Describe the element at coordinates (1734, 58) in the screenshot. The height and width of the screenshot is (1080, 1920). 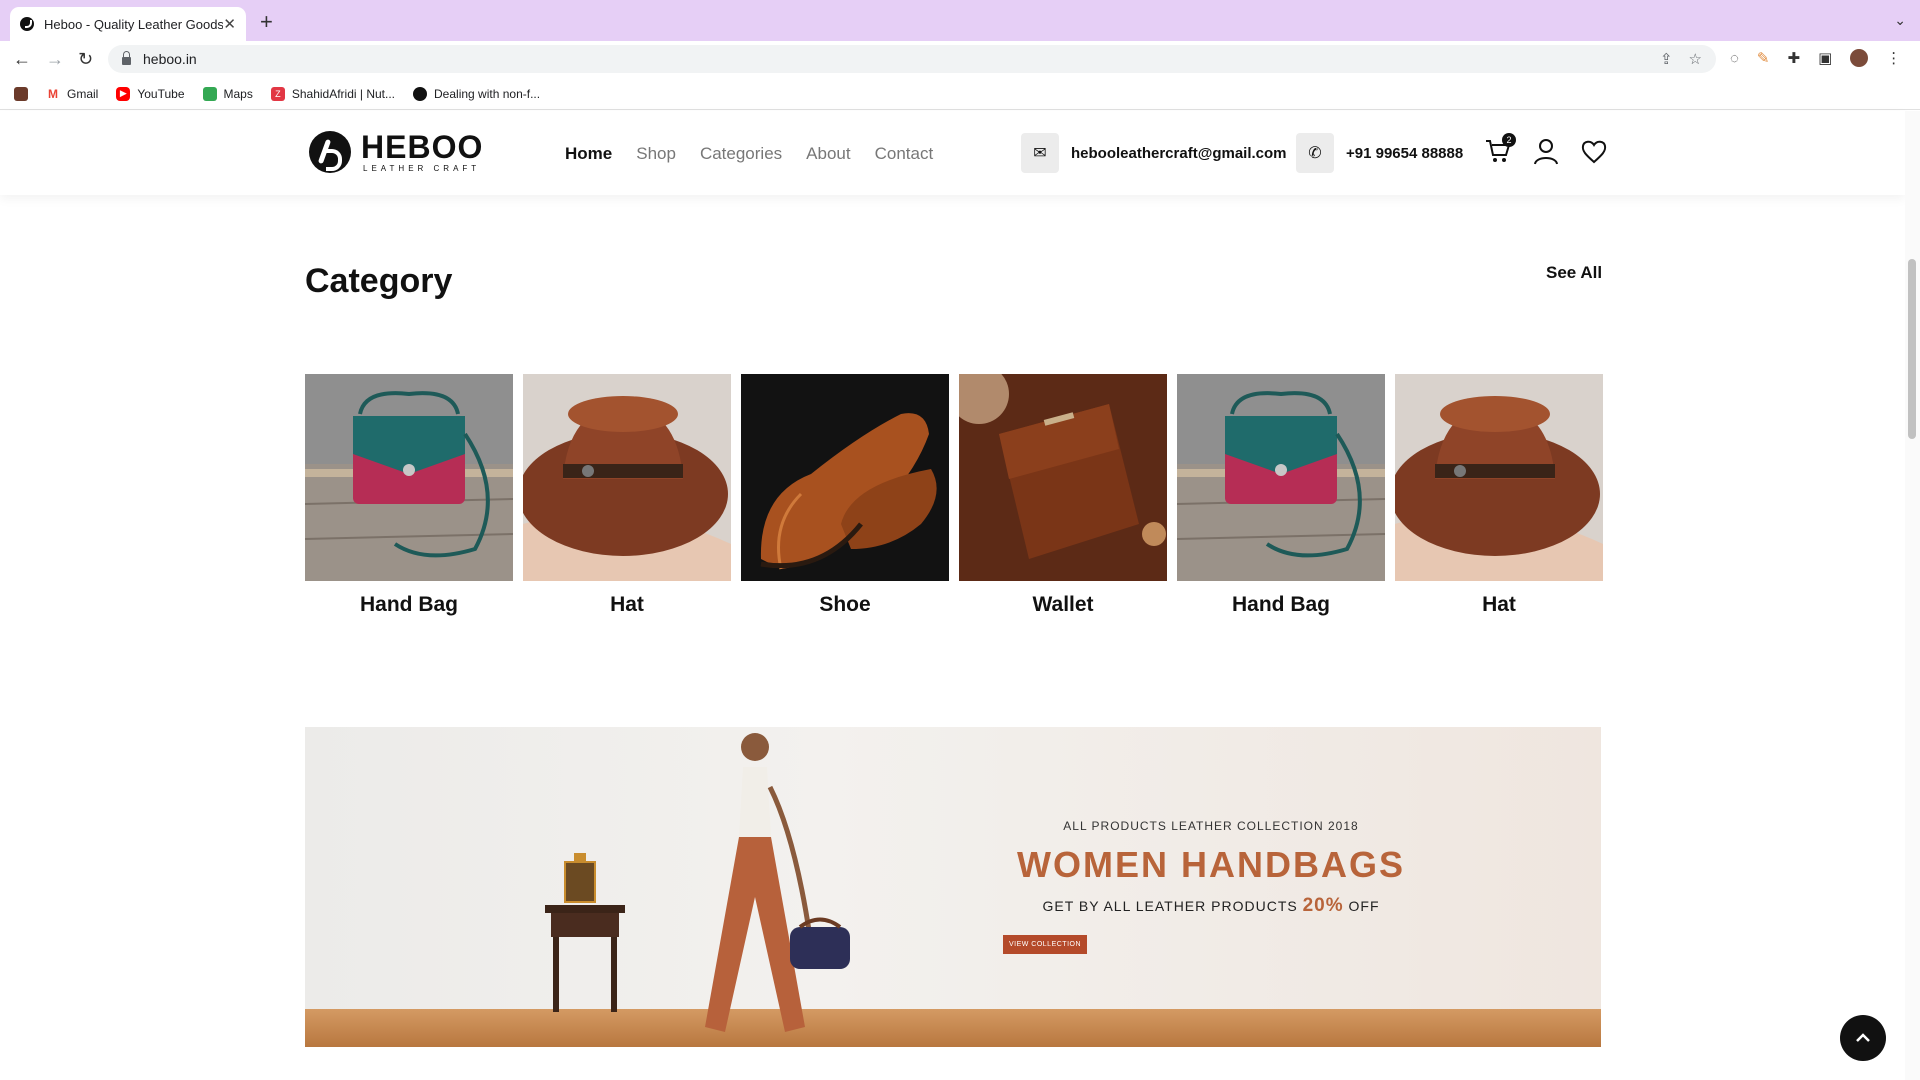
I see `extension-icon: ◌` at that location.